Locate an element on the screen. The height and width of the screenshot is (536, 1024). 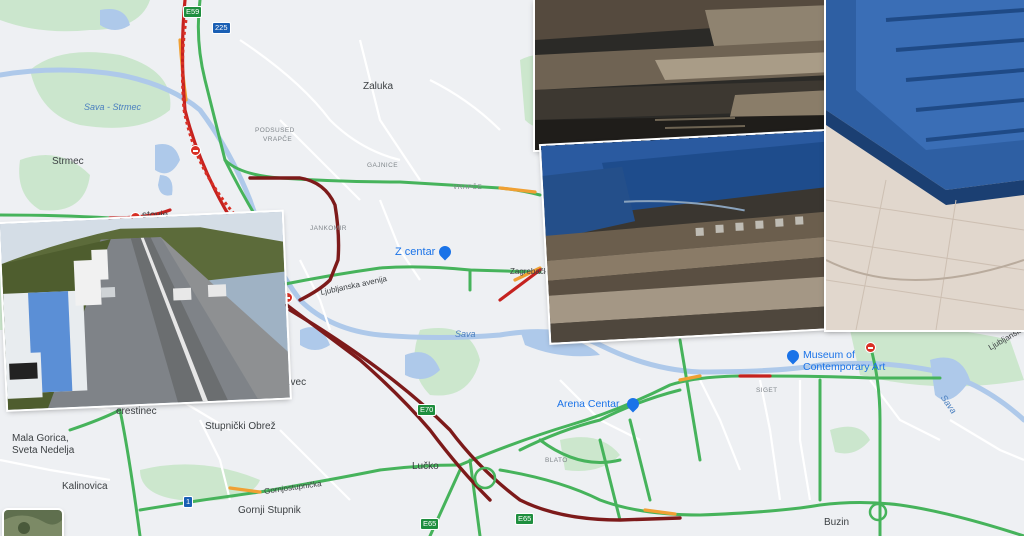
place-label-buzin: Buzin is located at coordinates (837, 522).